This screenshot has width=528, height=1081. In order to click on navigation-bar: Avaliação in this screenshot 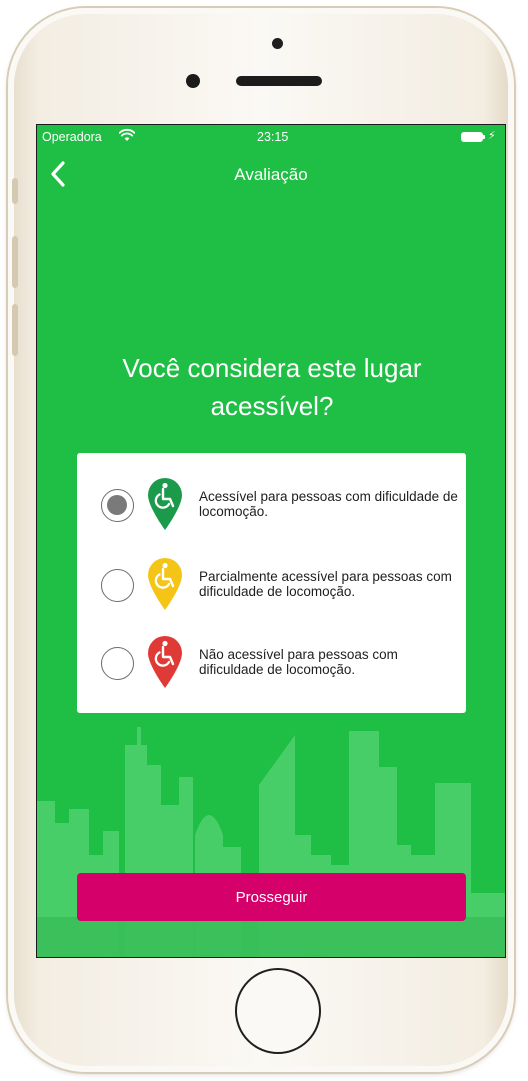, I will do `click(271, 174)`.